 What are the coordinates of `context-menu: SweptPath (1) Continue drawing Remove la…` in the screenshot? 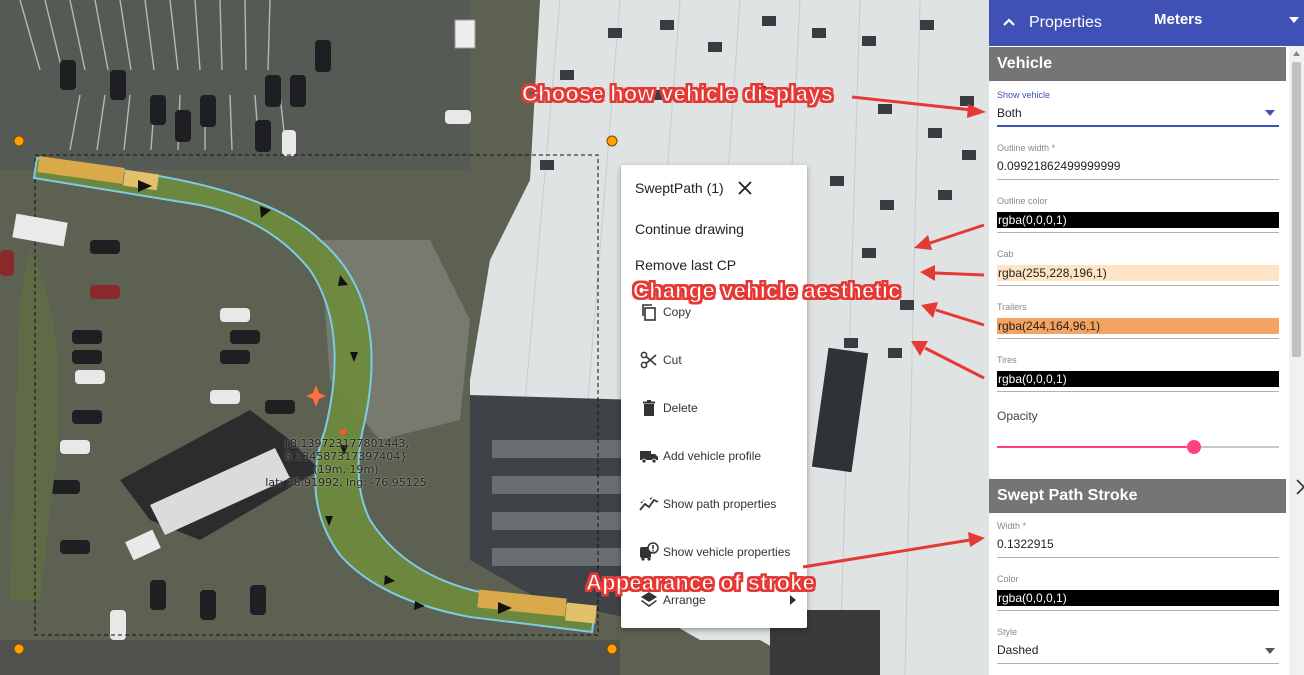 It's located at (714, 396).